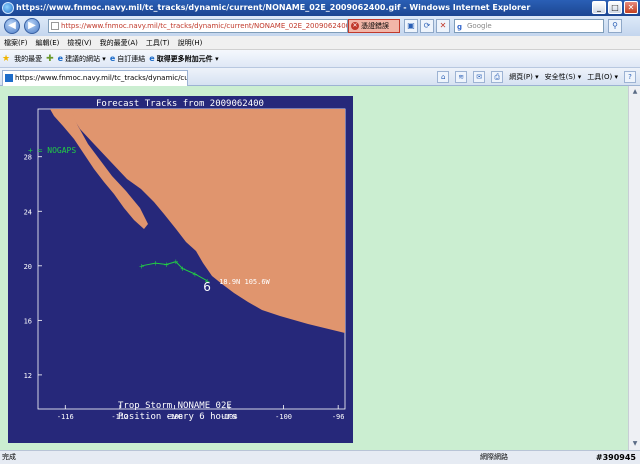  Describe the element at coordinates (65, 417) in the screenshot. I see `x-tick-label: -116` at that location.